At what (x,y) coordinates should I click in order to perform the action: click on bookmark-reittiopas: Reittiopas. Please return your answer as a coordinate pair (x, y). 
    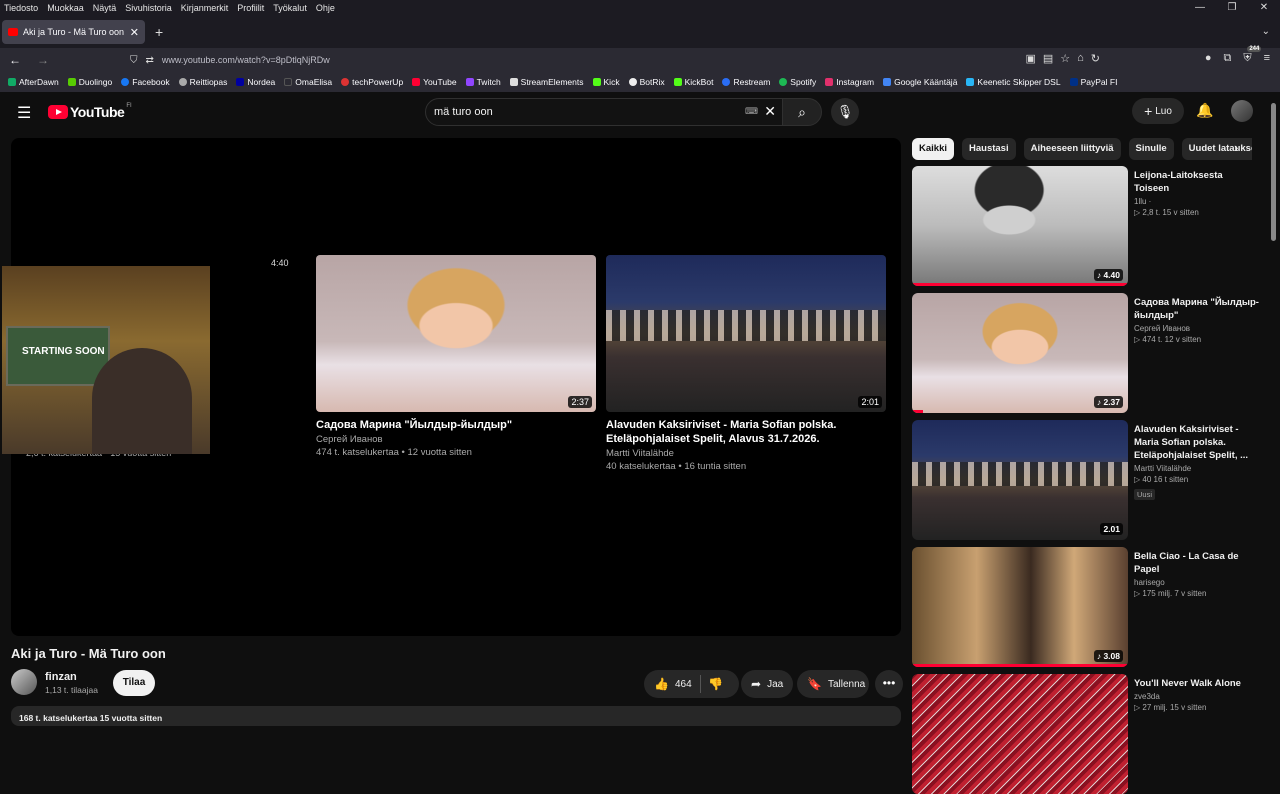
    Looking at the image, I should click on (203, 82).